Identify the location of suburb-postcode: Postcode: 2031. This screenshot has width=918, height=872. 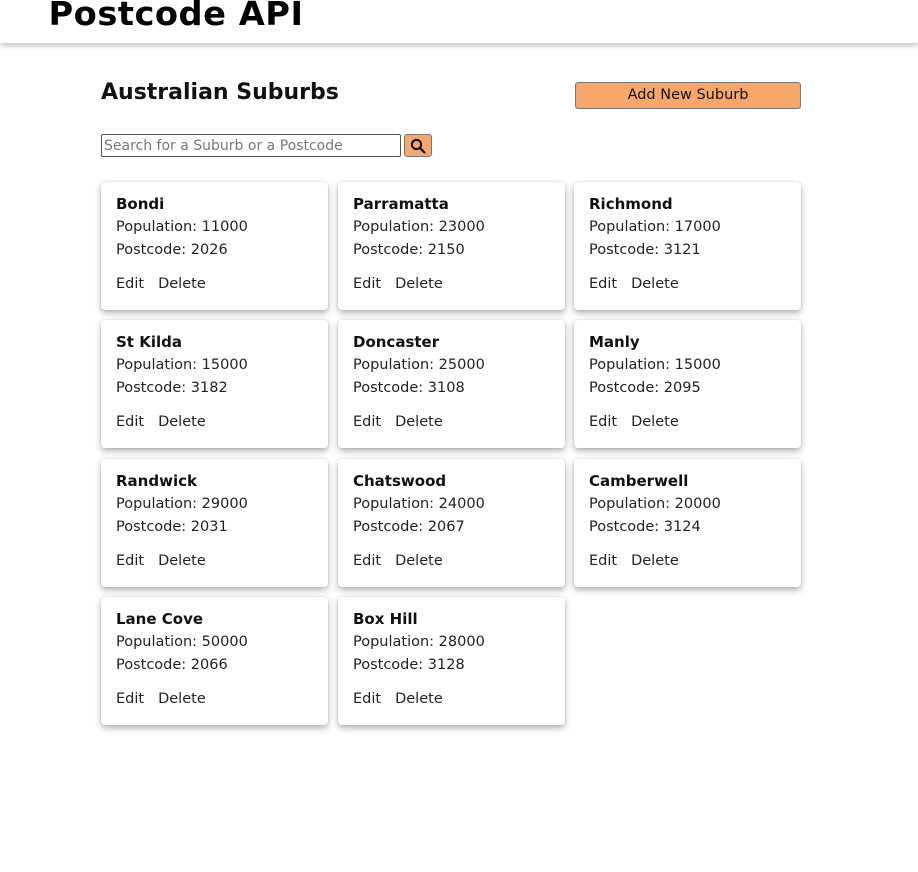
(172, 527).